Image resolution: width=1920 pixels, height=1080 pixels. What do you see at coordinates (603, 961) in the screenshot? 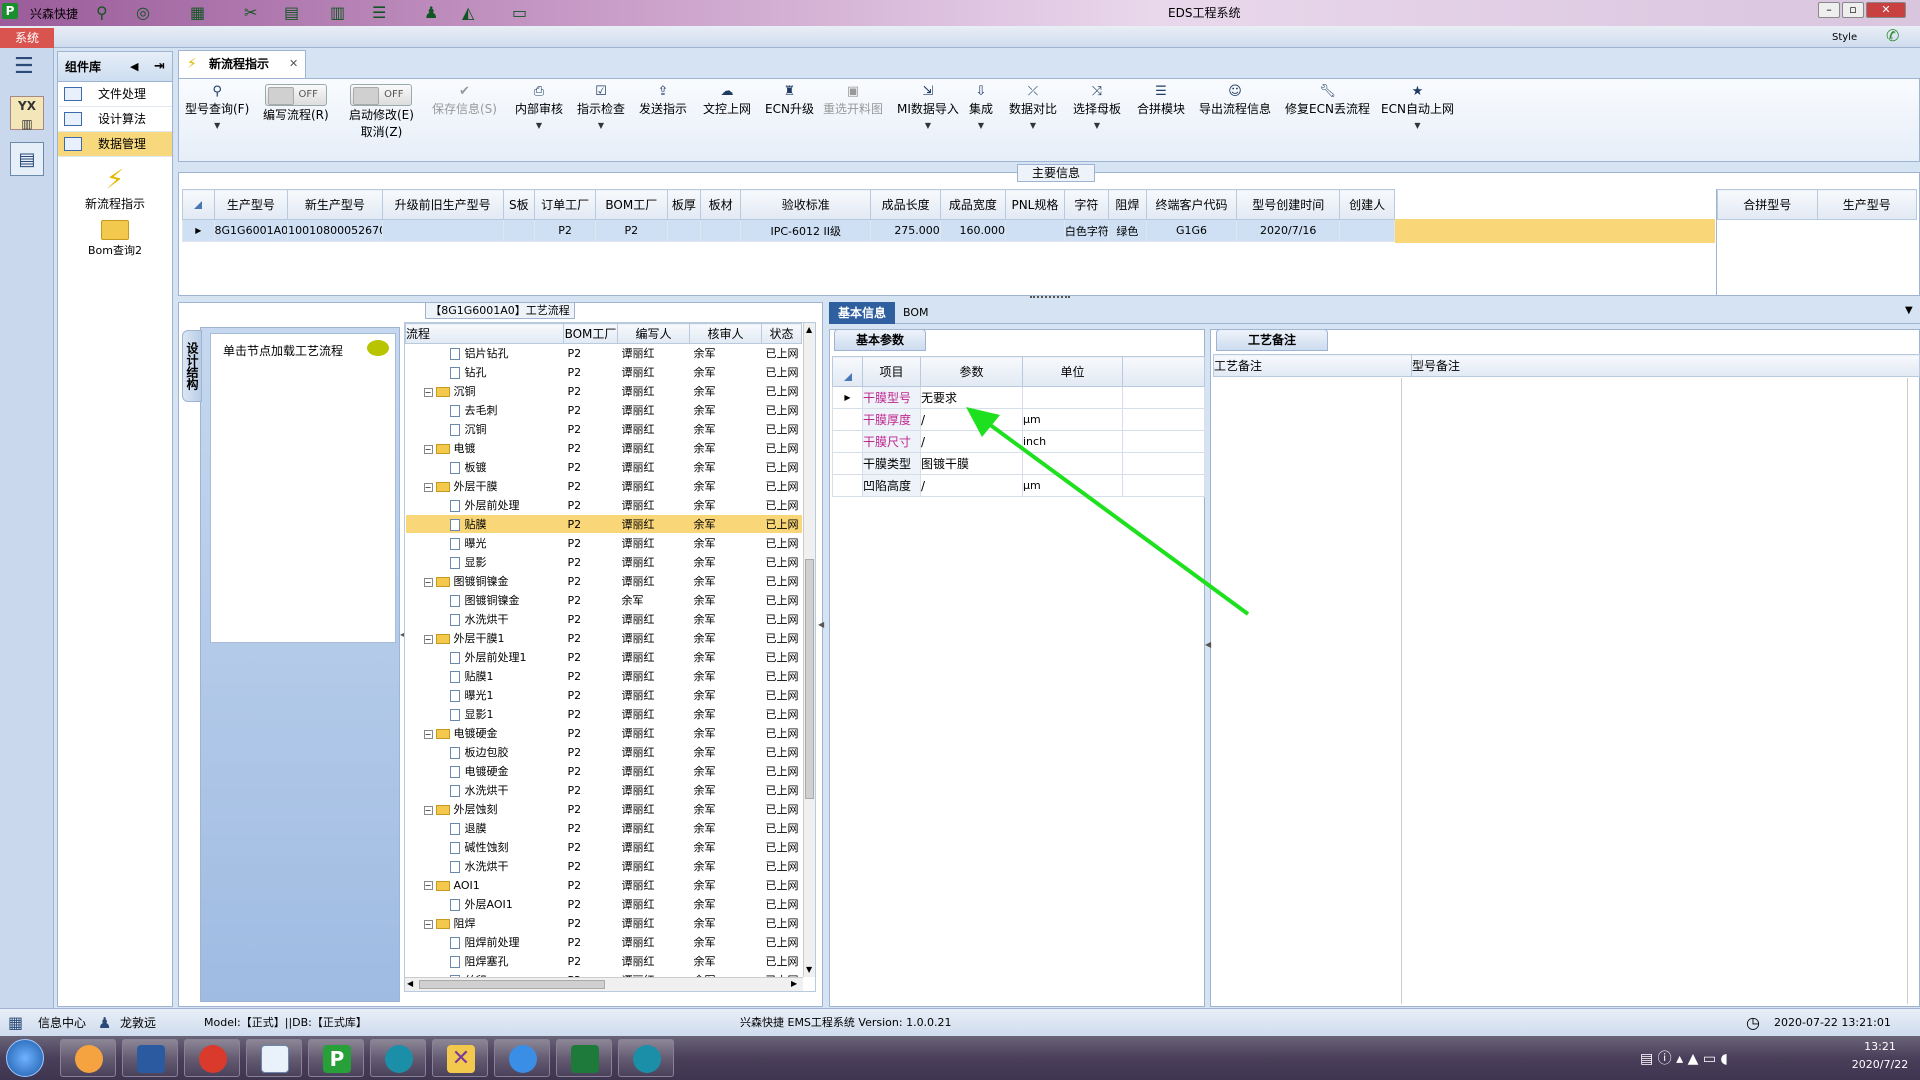
I see `tree-row: 阻焊塞孔 P2 谭丽红 余军 已上网` at bounding box center [603, 961].